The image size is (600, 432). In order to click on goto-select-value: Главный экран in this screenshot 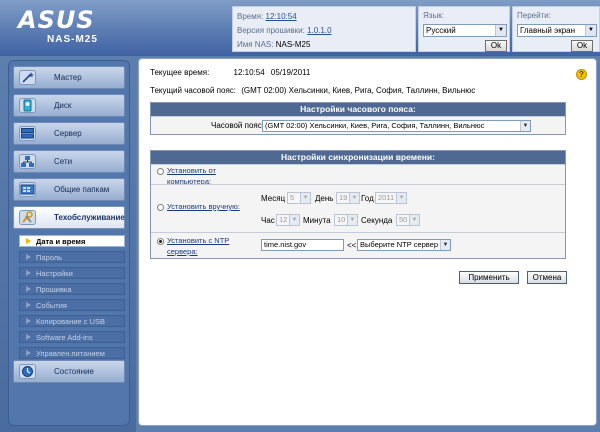, I will do `click(548, 30)`.